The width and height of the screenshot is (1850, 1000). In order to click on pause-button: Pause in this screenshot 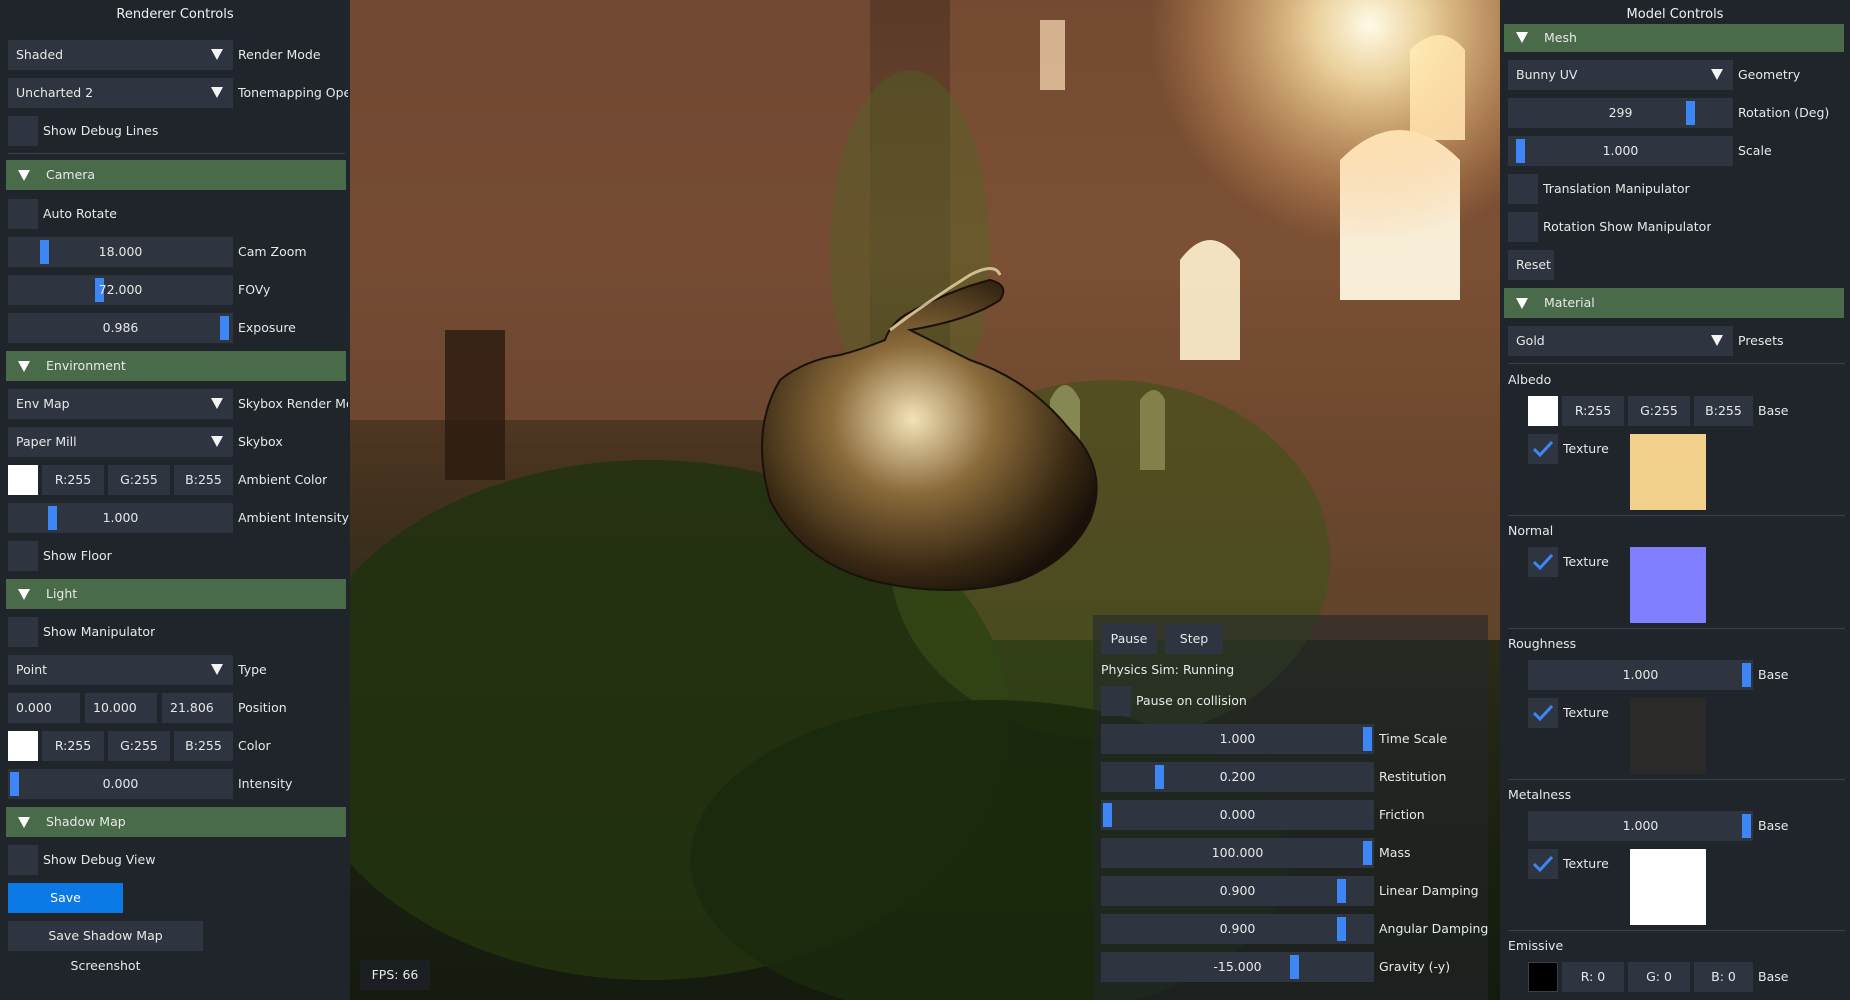, I will do `click(1129, 639)`.